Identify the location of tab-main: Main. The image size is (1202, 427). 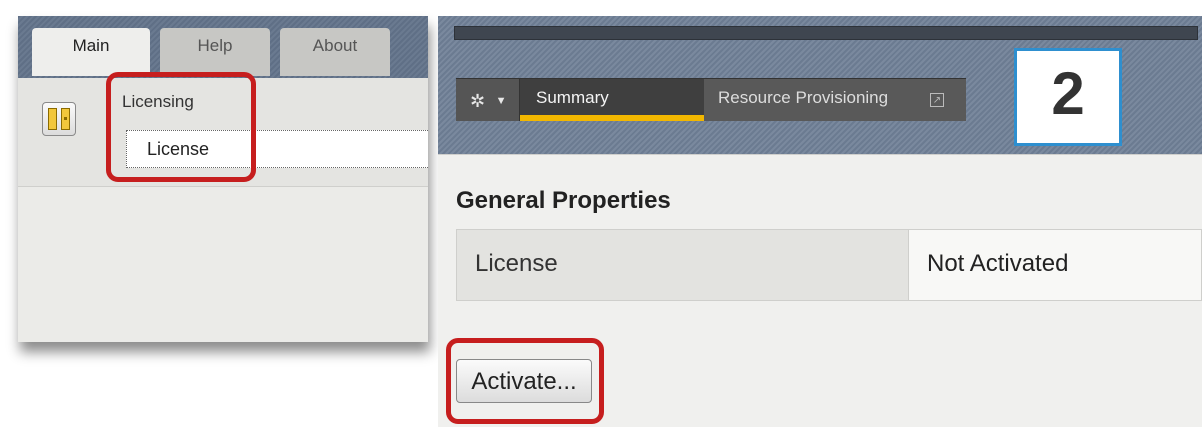
(91, 52).